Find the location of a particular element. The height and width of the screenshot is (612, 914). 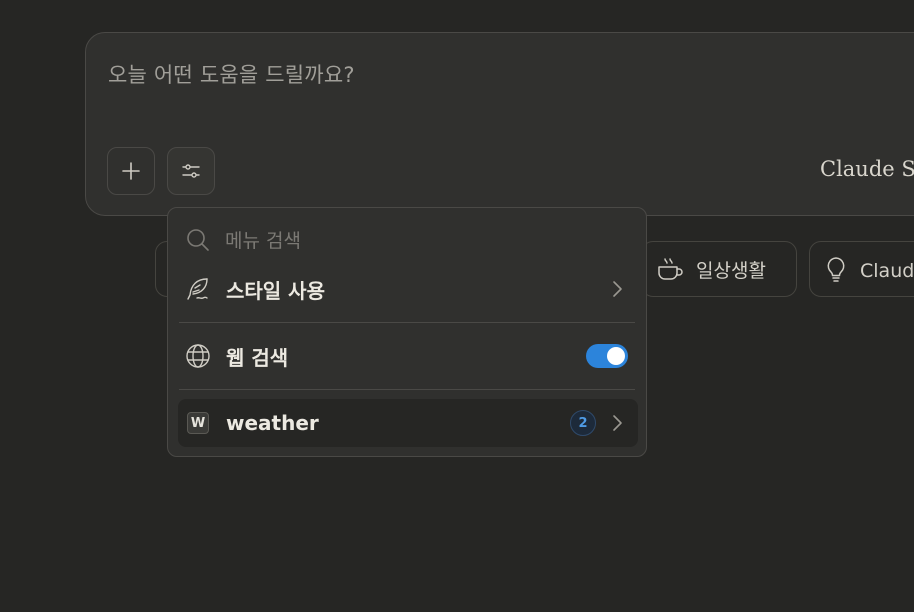

menu-item-style: 스타일 사용 is located at coordinates (408, 289).